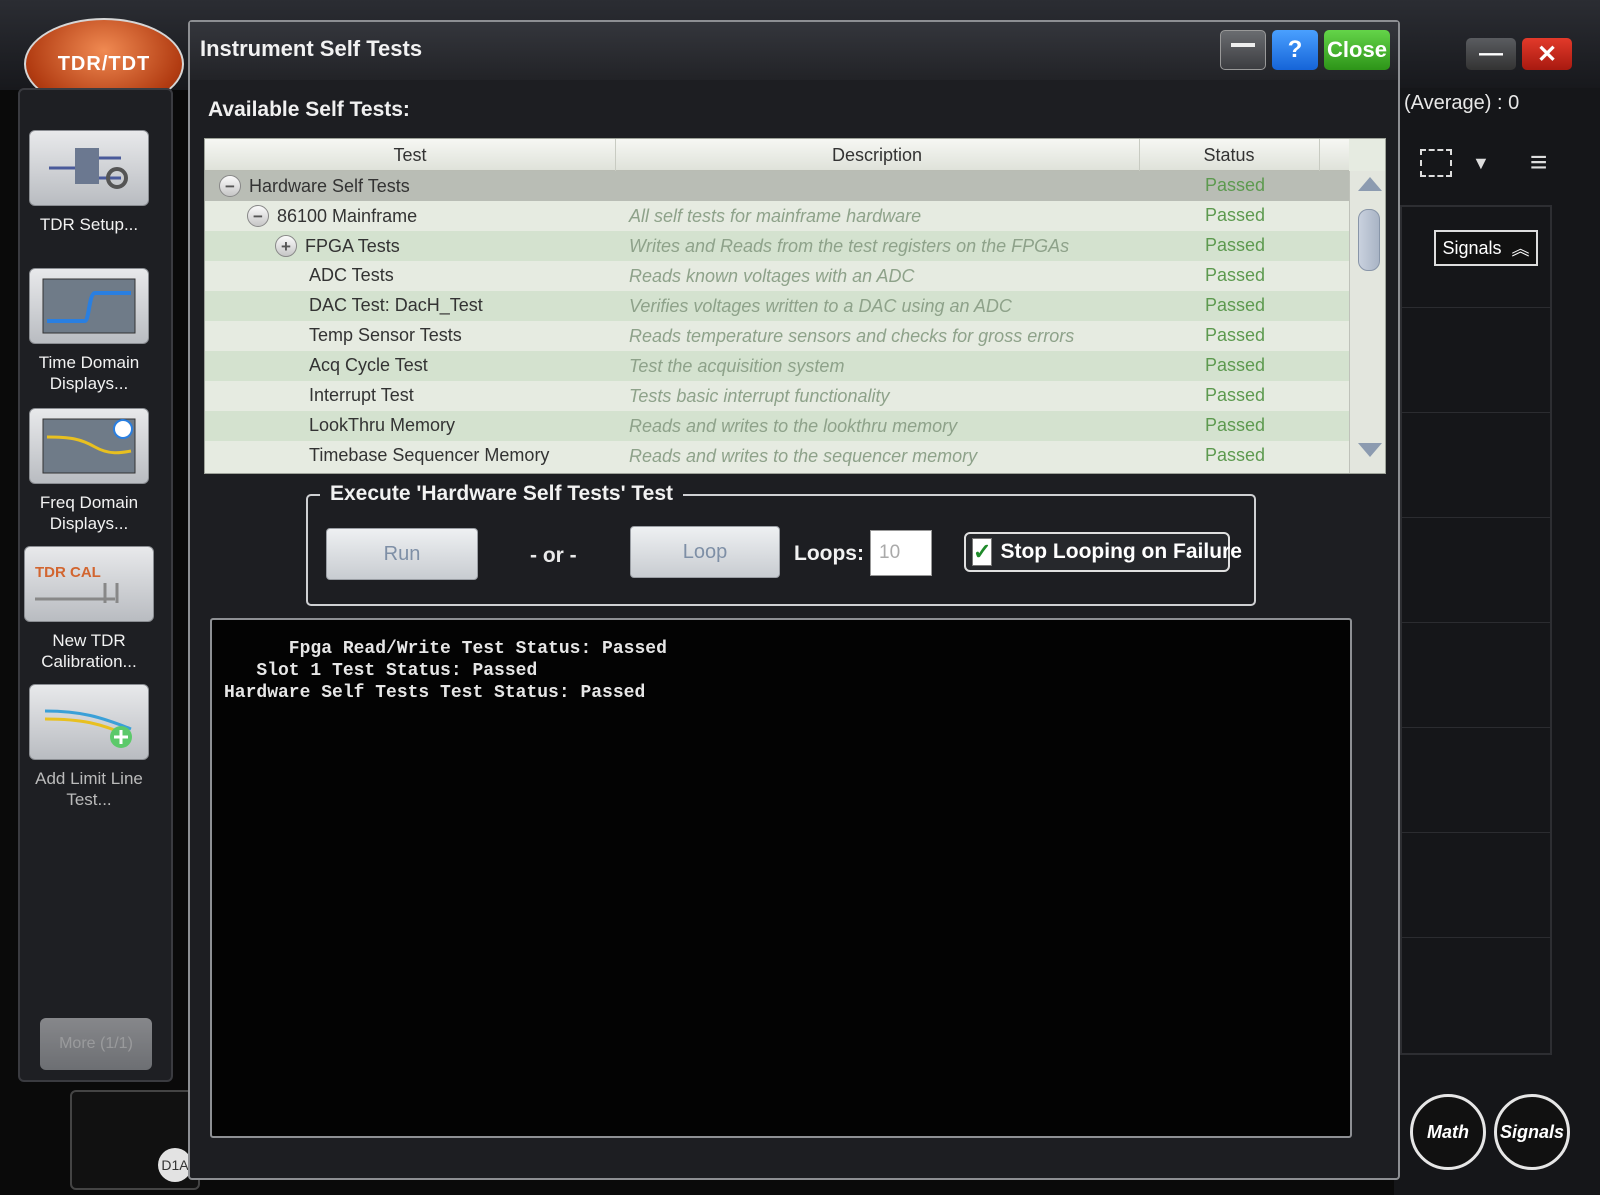 This screenshot has width=1600, height=1195. Describe the element at coordinates (429, 455) in the screenshot. I see `test-name: Timebase Sequencer Memory` at that location.